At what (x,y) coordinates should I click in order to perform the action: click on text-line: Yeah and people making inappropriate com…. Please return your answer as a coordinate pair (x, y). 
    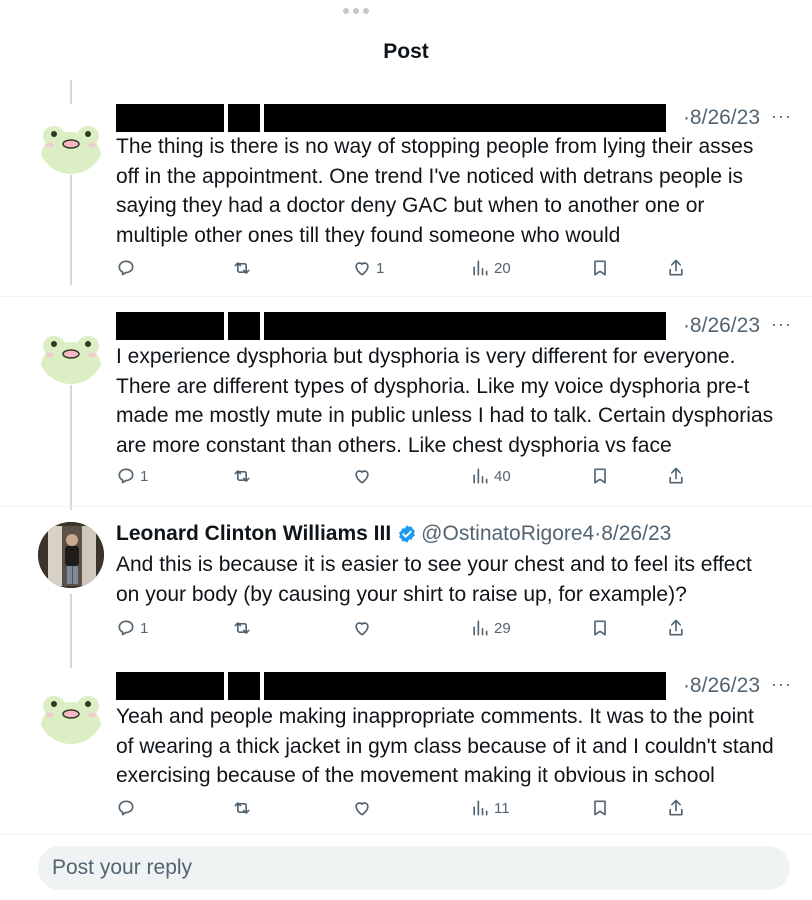
    Looking at the image, I should click on (435, 716).